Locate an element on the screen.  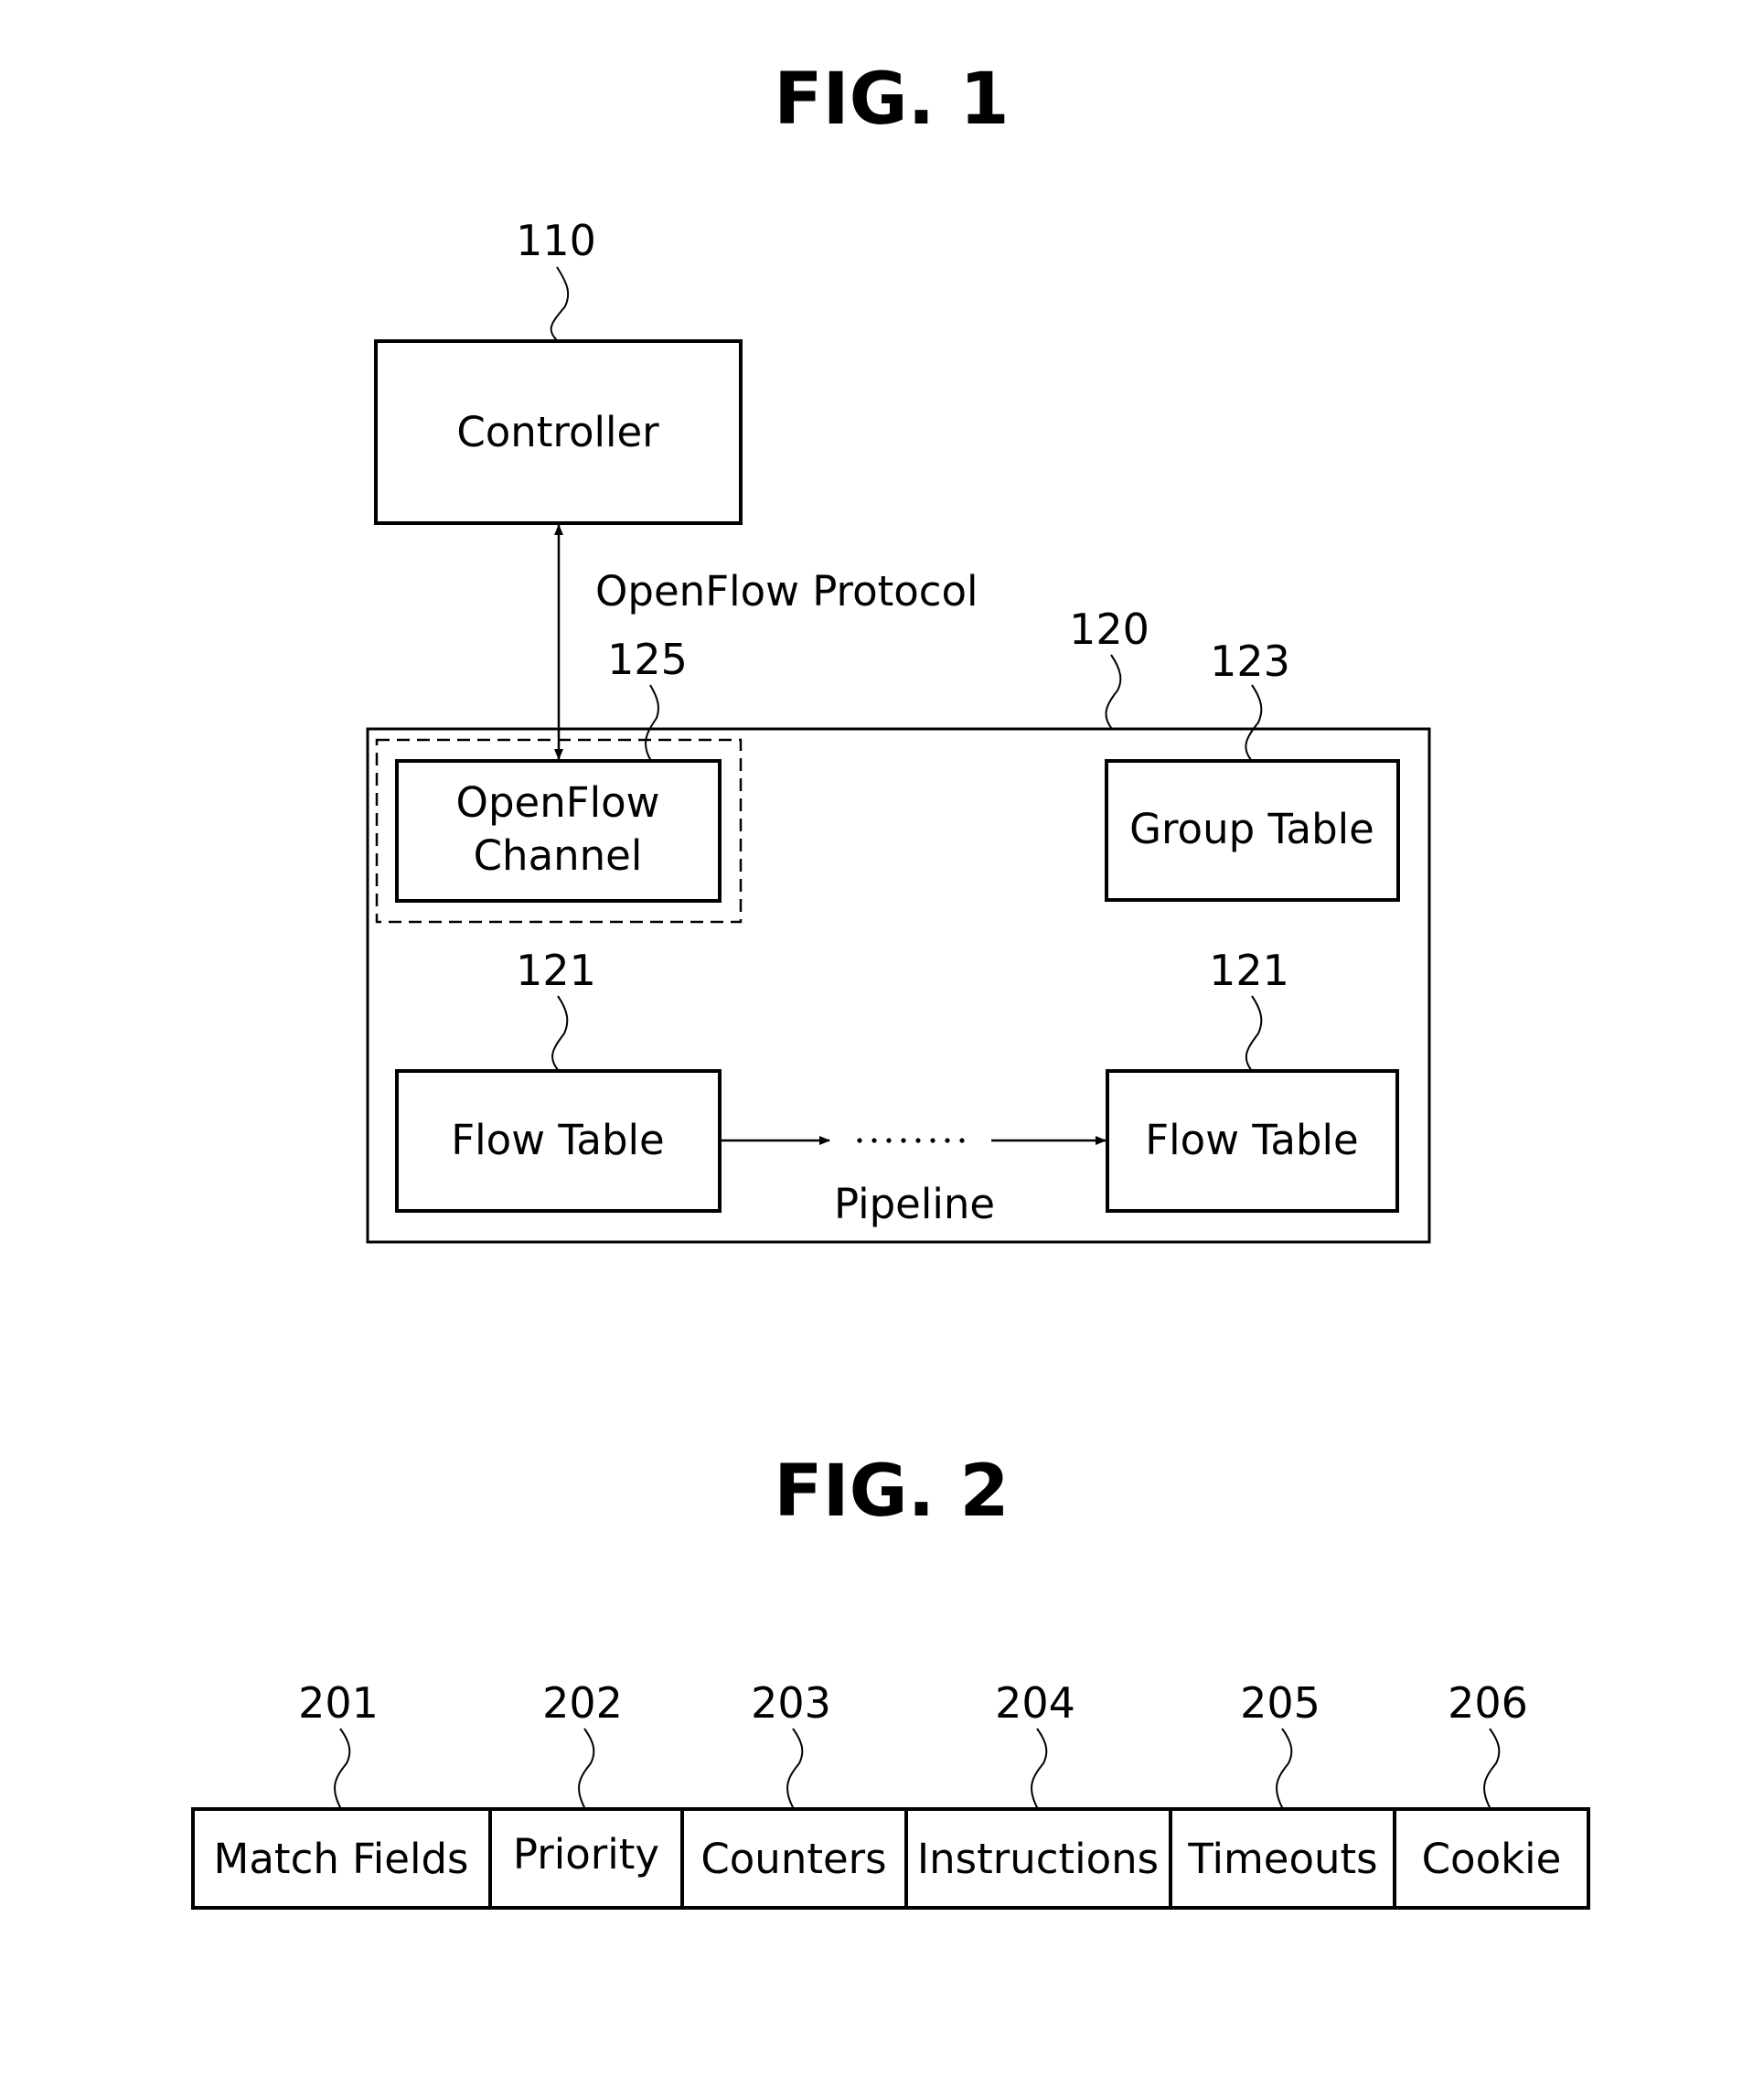
figure-2-title: FIG. 2 is located at coordinates (891, 1492).